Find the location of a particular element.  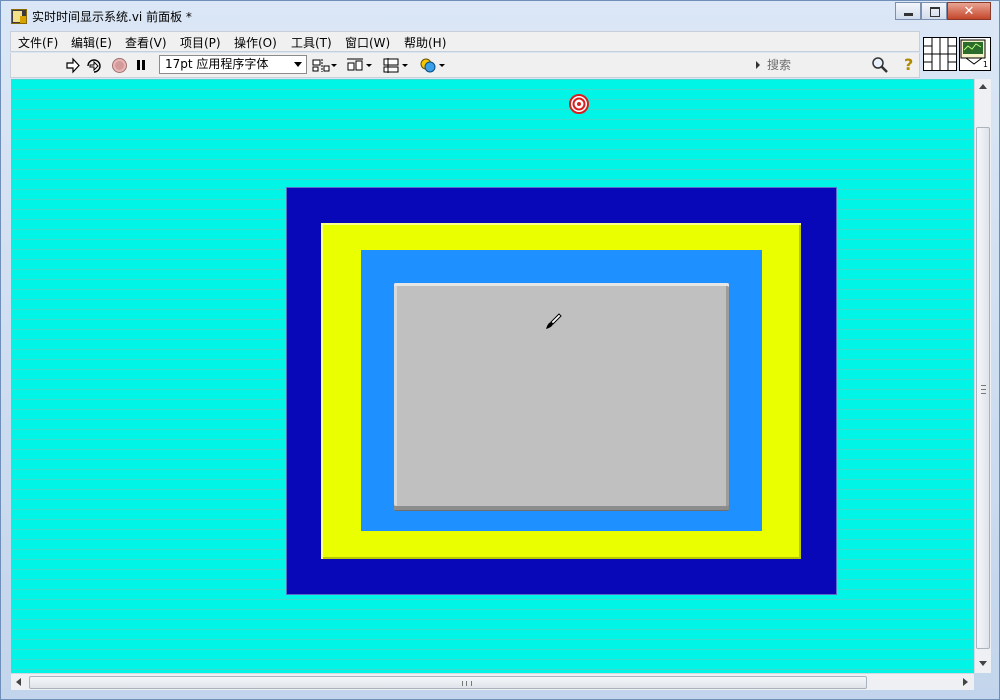

window-controls: ✕ is located at coordinates (943, 11).